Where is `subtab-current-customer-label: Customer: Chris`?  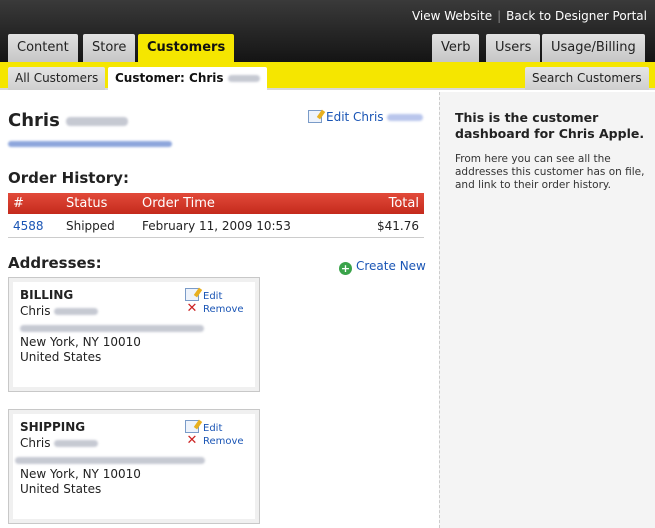 subtab-current-customer-label: Customer: Chris is located at coordinates (169, 78).